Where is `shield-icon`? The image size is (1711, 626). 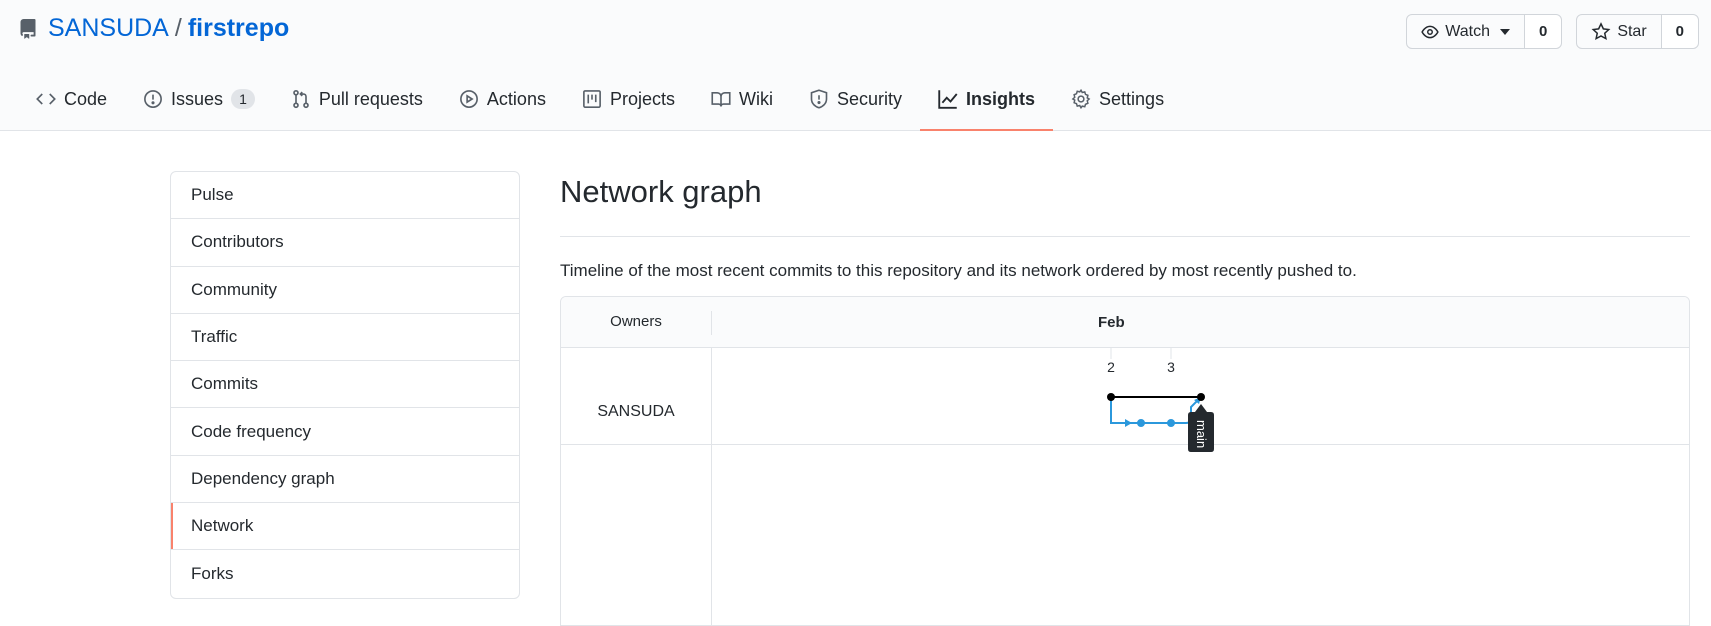
shield-icon is located at coordinates (819, 99).